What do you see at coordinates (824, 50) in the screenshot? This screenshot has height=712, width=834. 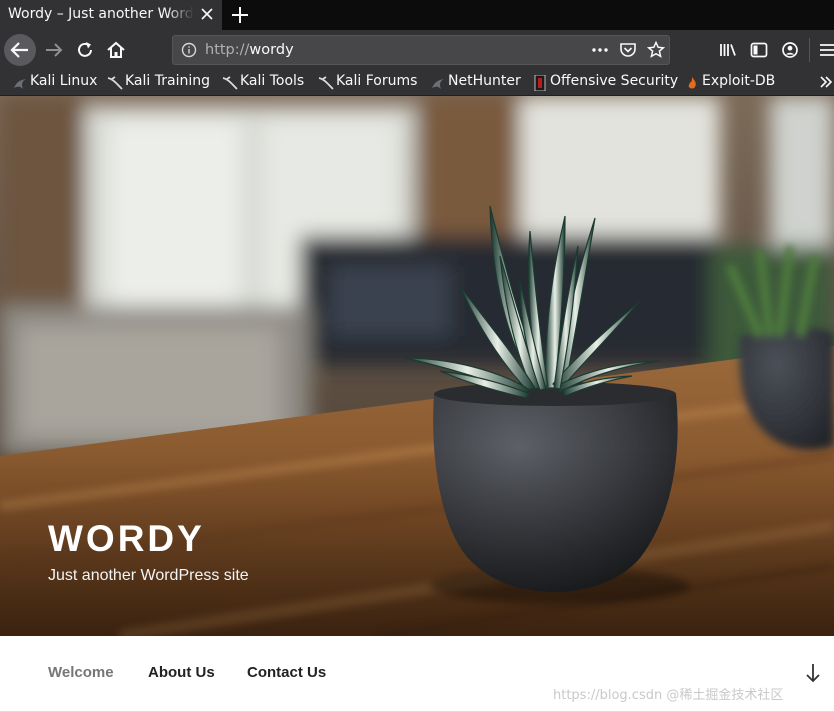 I see `menu-icon` at bounding box center [824, 50].